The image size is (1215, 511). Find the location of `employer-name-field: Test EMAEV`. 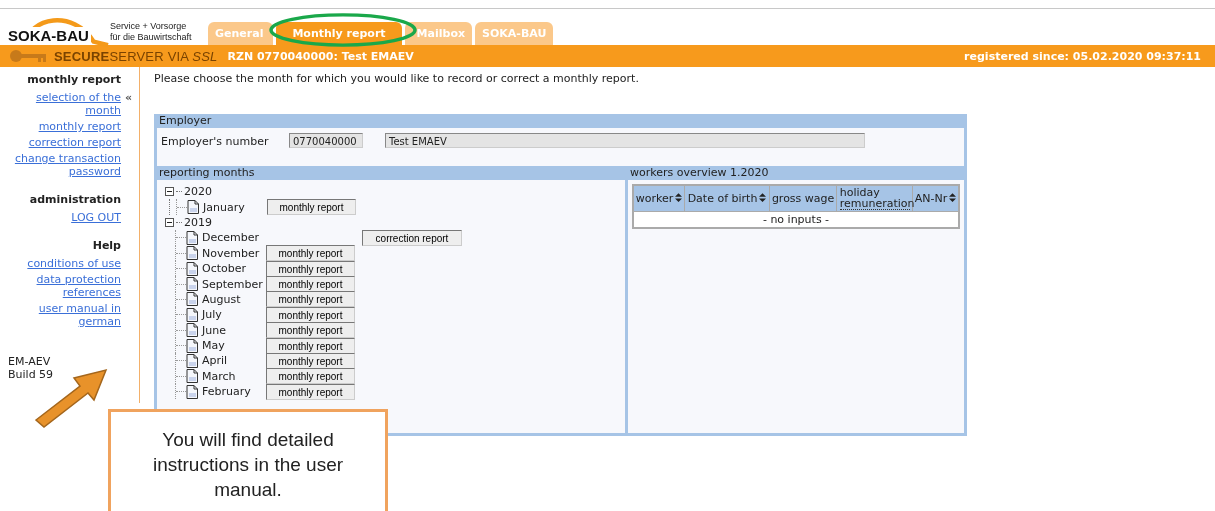

employer-name-field: Test EMAEV is located at coordinates (625, 140).